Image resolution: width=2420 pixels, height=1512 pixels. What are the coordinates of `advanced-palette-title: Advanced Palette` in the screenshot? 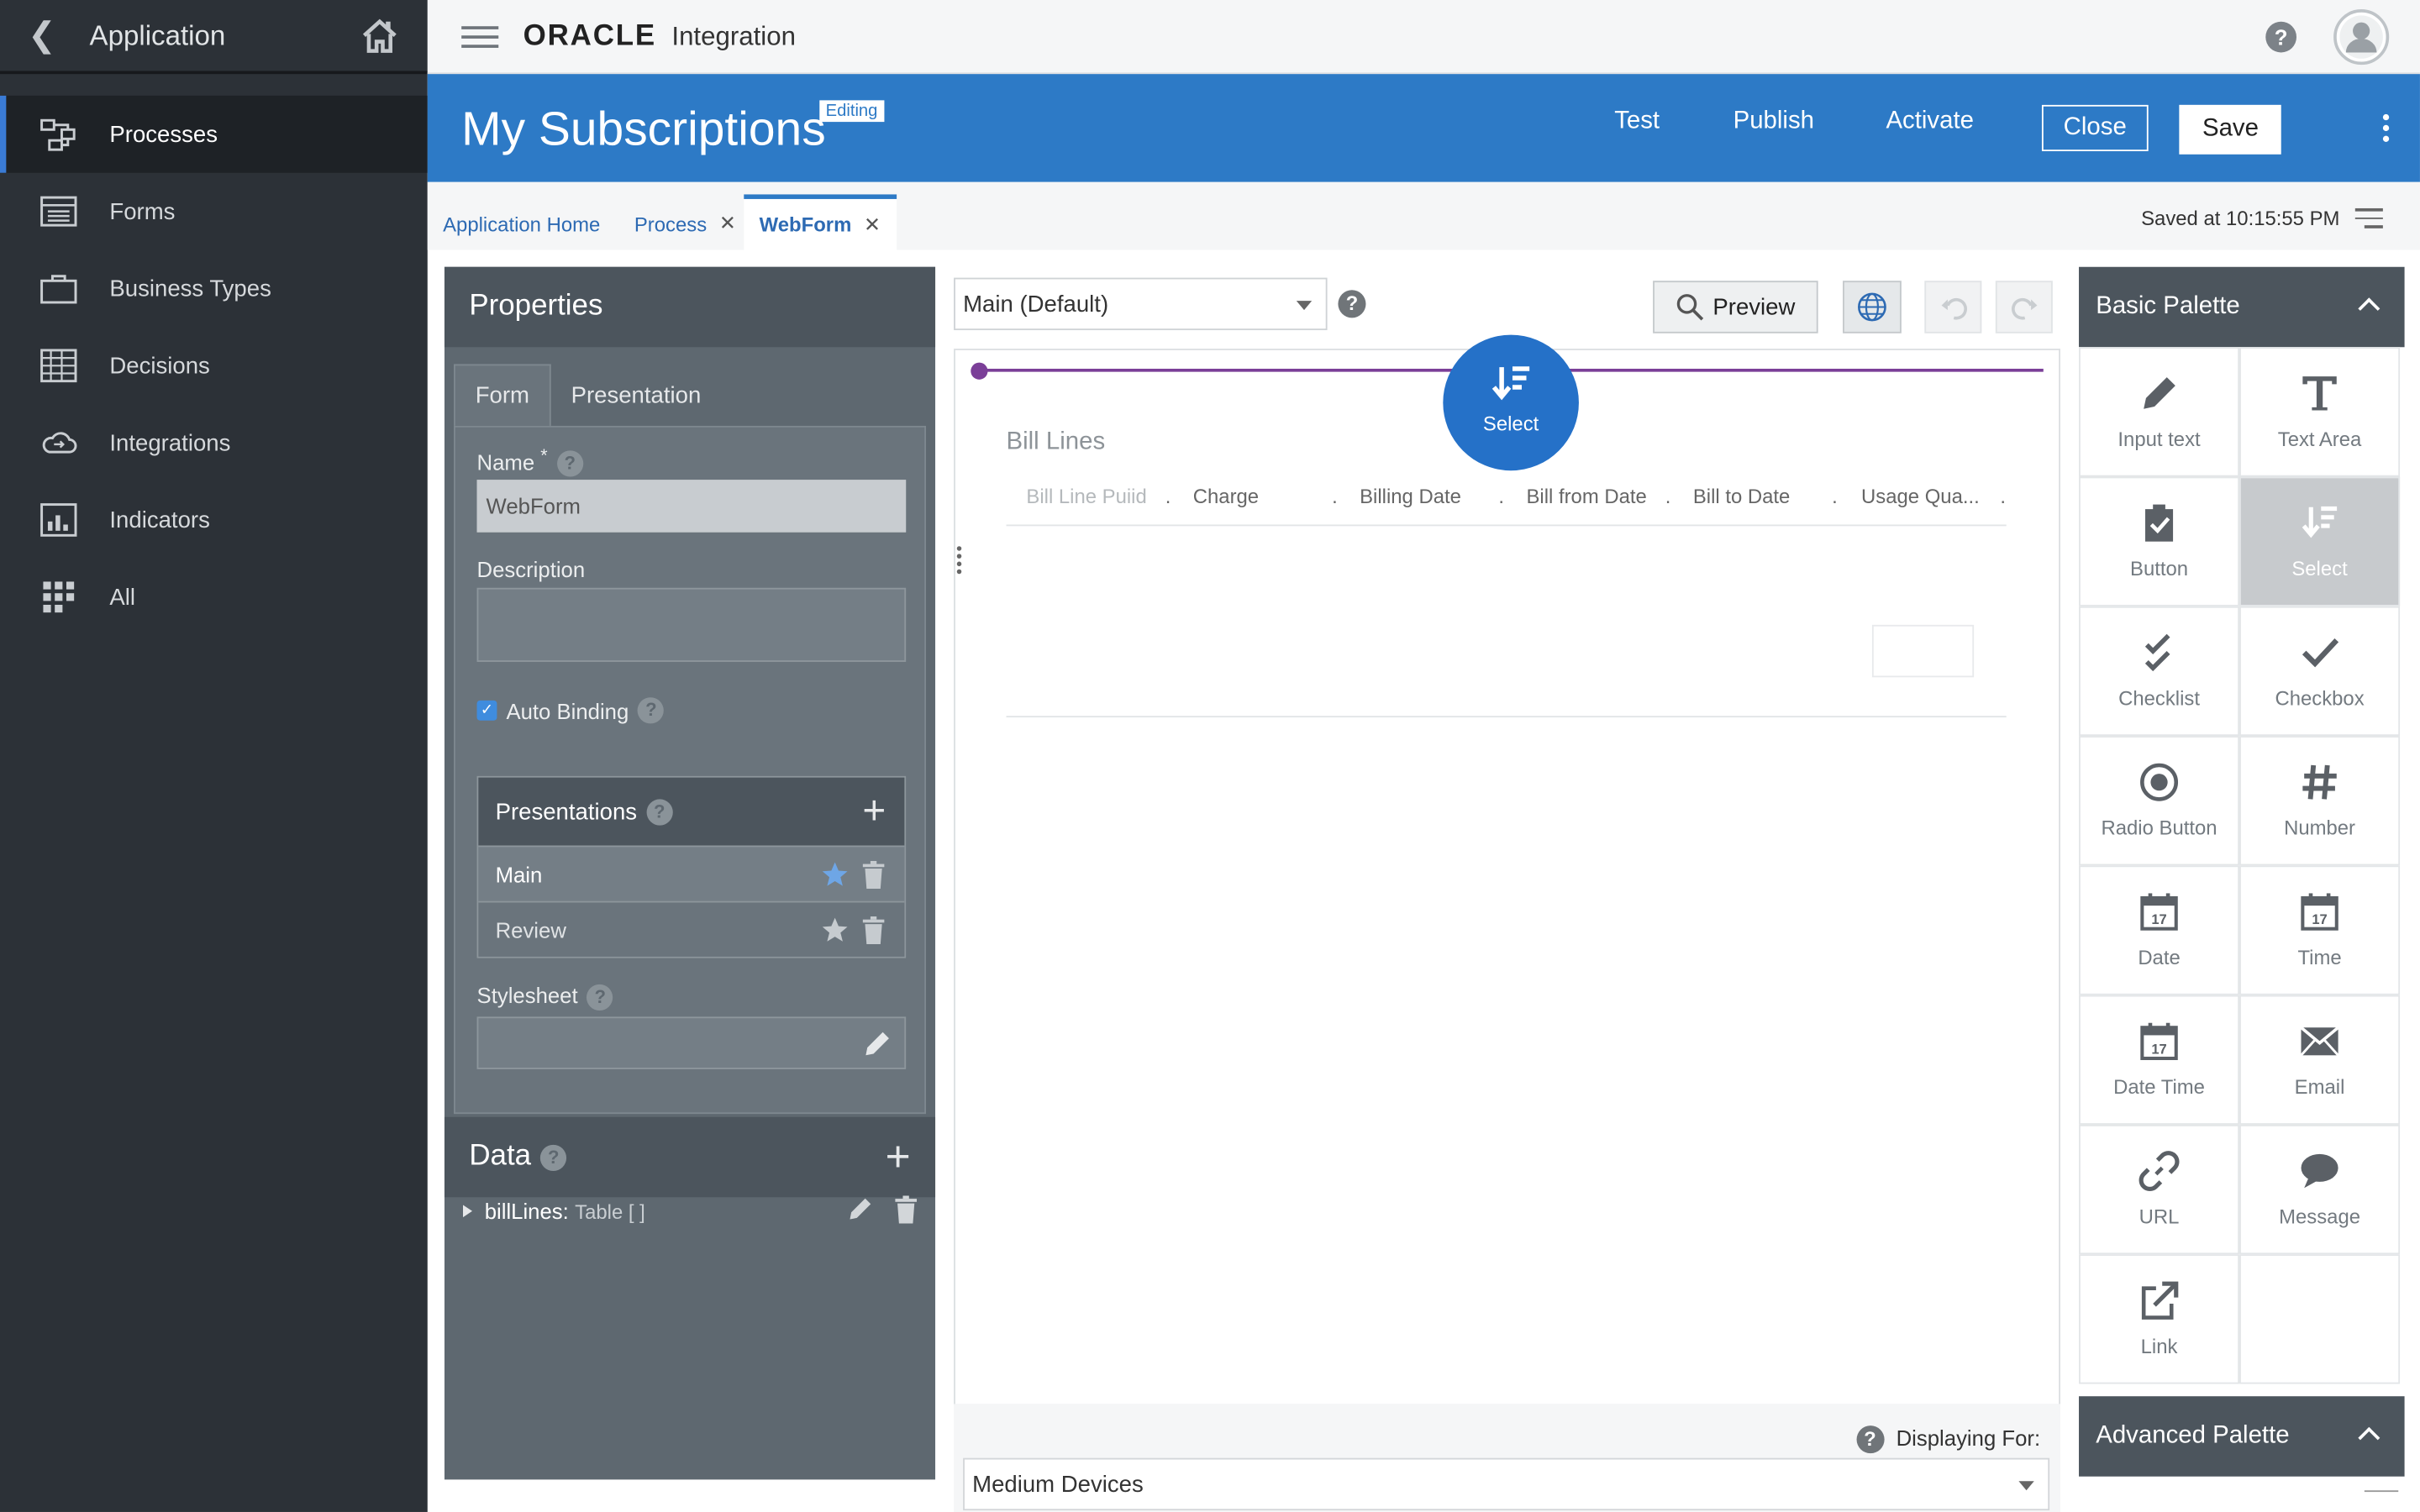 It's located at (2193, 1435).